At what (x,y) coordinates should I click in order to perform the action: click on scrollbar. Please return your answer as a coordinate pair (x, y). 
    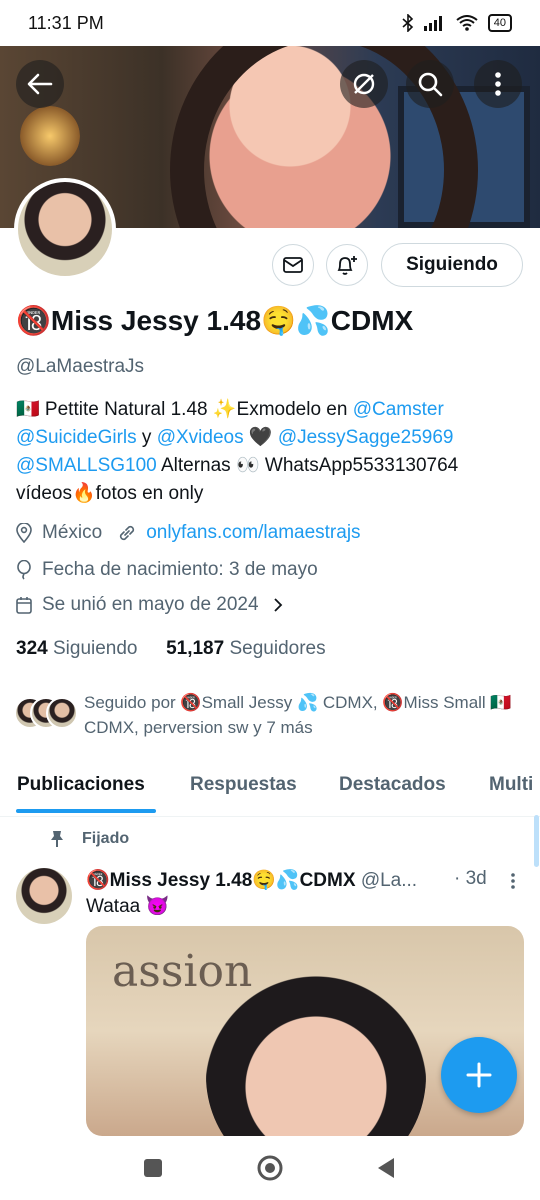
    Looking at the image, I should click on (536, 841).